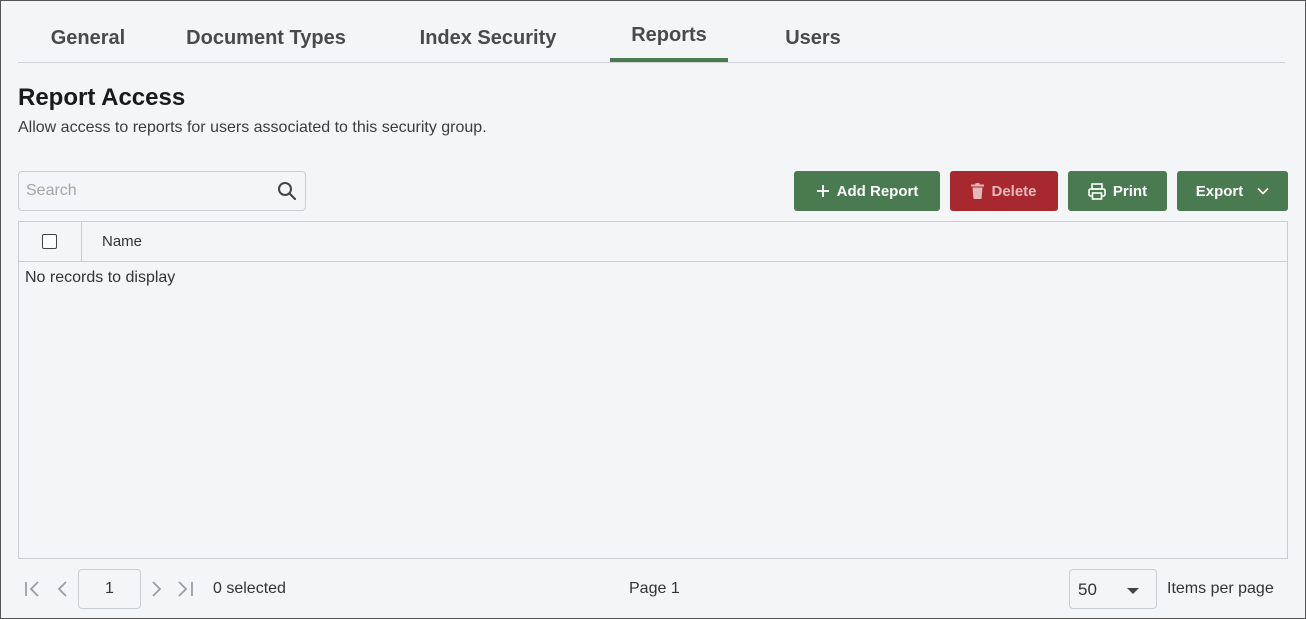  Describe the element at coordinates (1133, 591) in the screenshot. I see `caret-down-icon` at that location.